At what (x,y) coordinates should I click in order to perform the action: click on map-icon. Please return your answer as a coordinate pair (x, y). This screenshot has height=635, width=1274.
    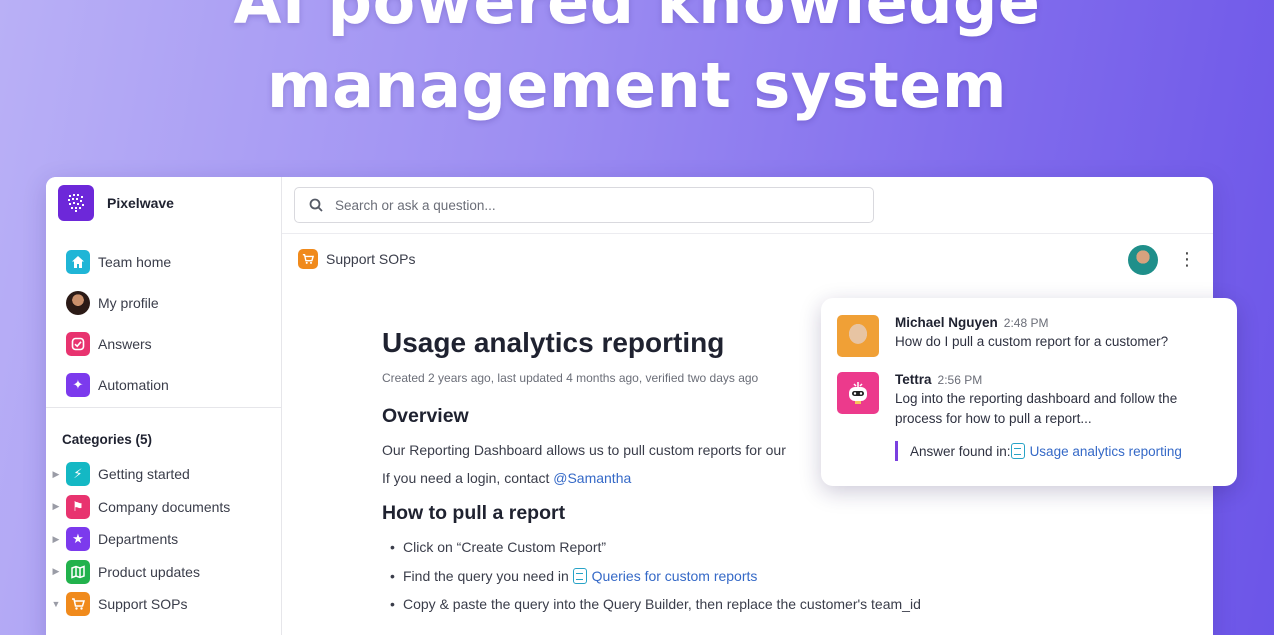
    Looking at the image, I should click on (78, 571).